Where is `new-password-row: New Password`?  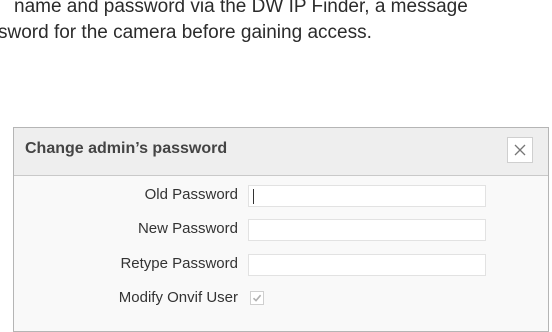
new-password-row: New Password is located at coordinates (281, 230).